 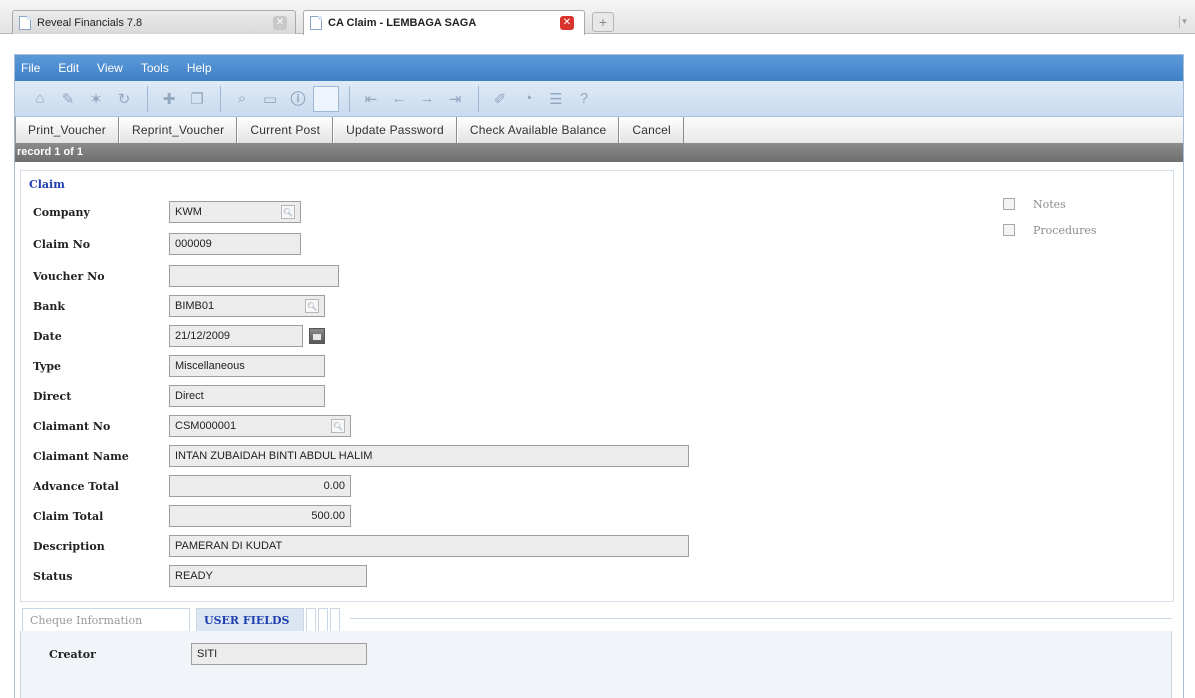 What do you see at coordinates (90, 22) in the screenshot?
I see `browser-tab-label: Reveal Financials 7.8` at bounding box center [90, 22].